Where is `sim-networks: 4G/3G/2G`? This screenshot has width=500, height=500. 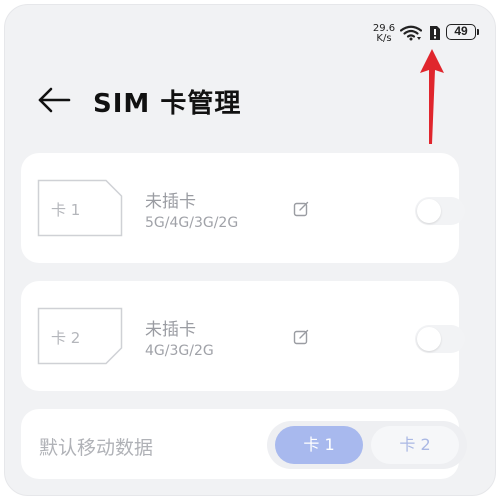
sim-networks: 4G/3G/2G is located at coordinates (179, 351).